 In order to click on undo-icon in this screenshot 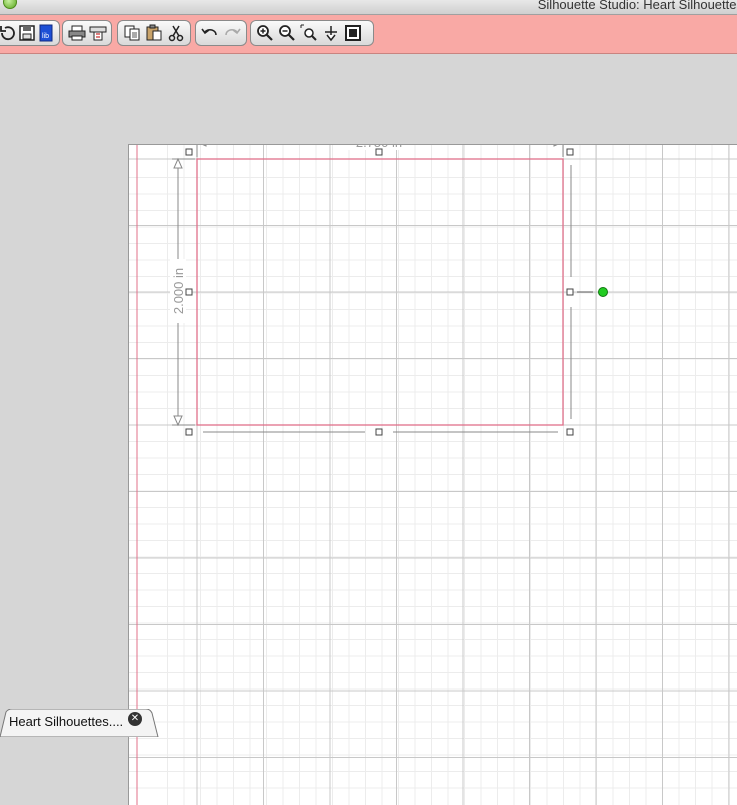, I will do `click(209, 32)`.